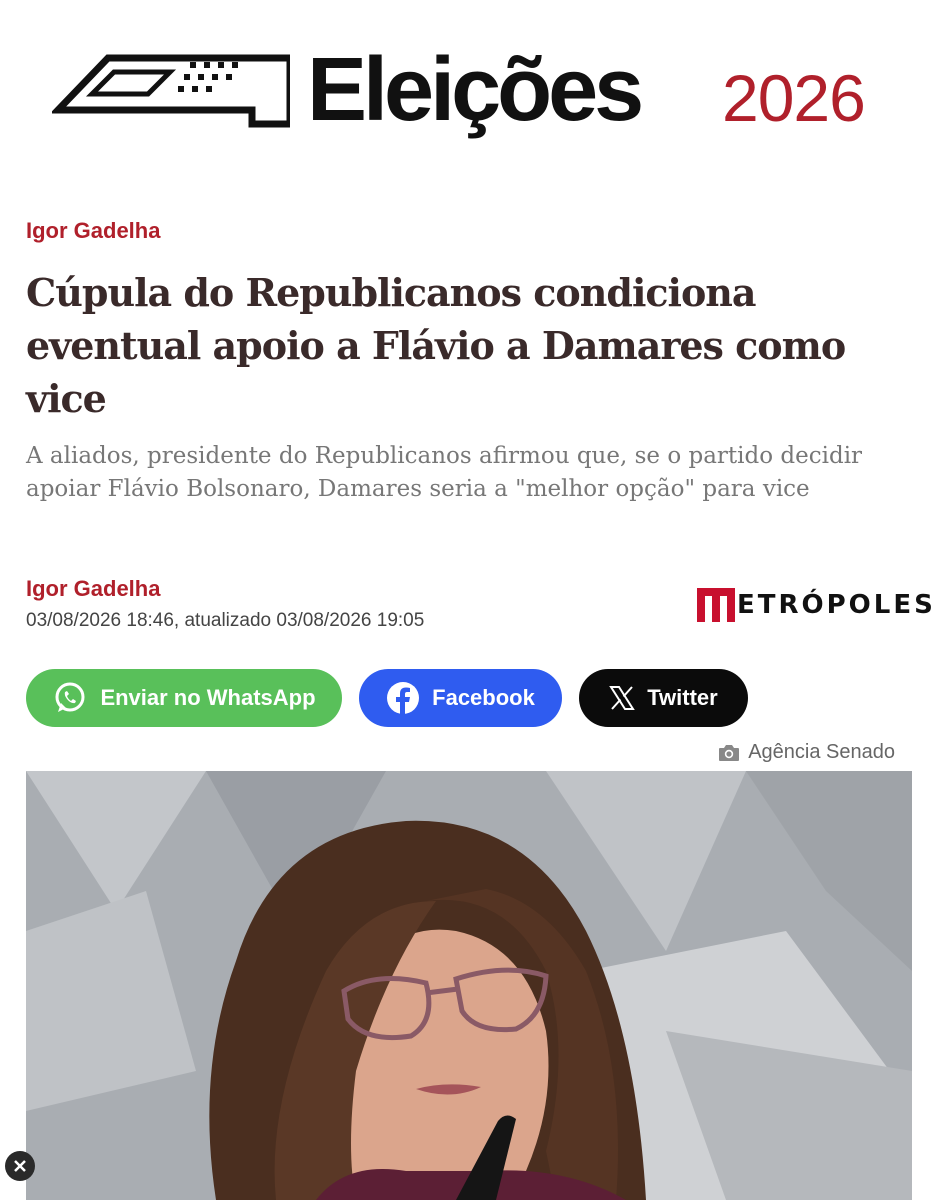  What do you see at coordinates (208, 697) in the screenshot?
I see `share-whatsapp-label: Enviar no WhatsApp` at bounding box center [208, 697].